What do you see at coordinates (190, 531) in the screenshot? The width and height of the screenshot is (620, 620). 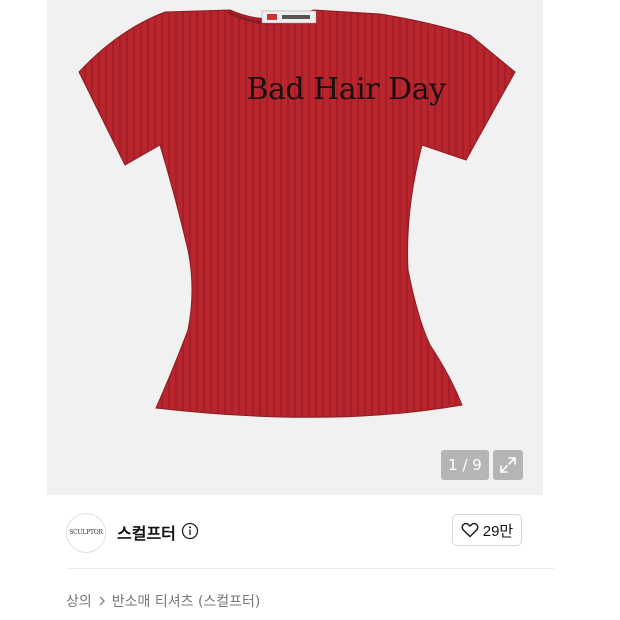 I see `info-icon` at bounding box center [190, 531].